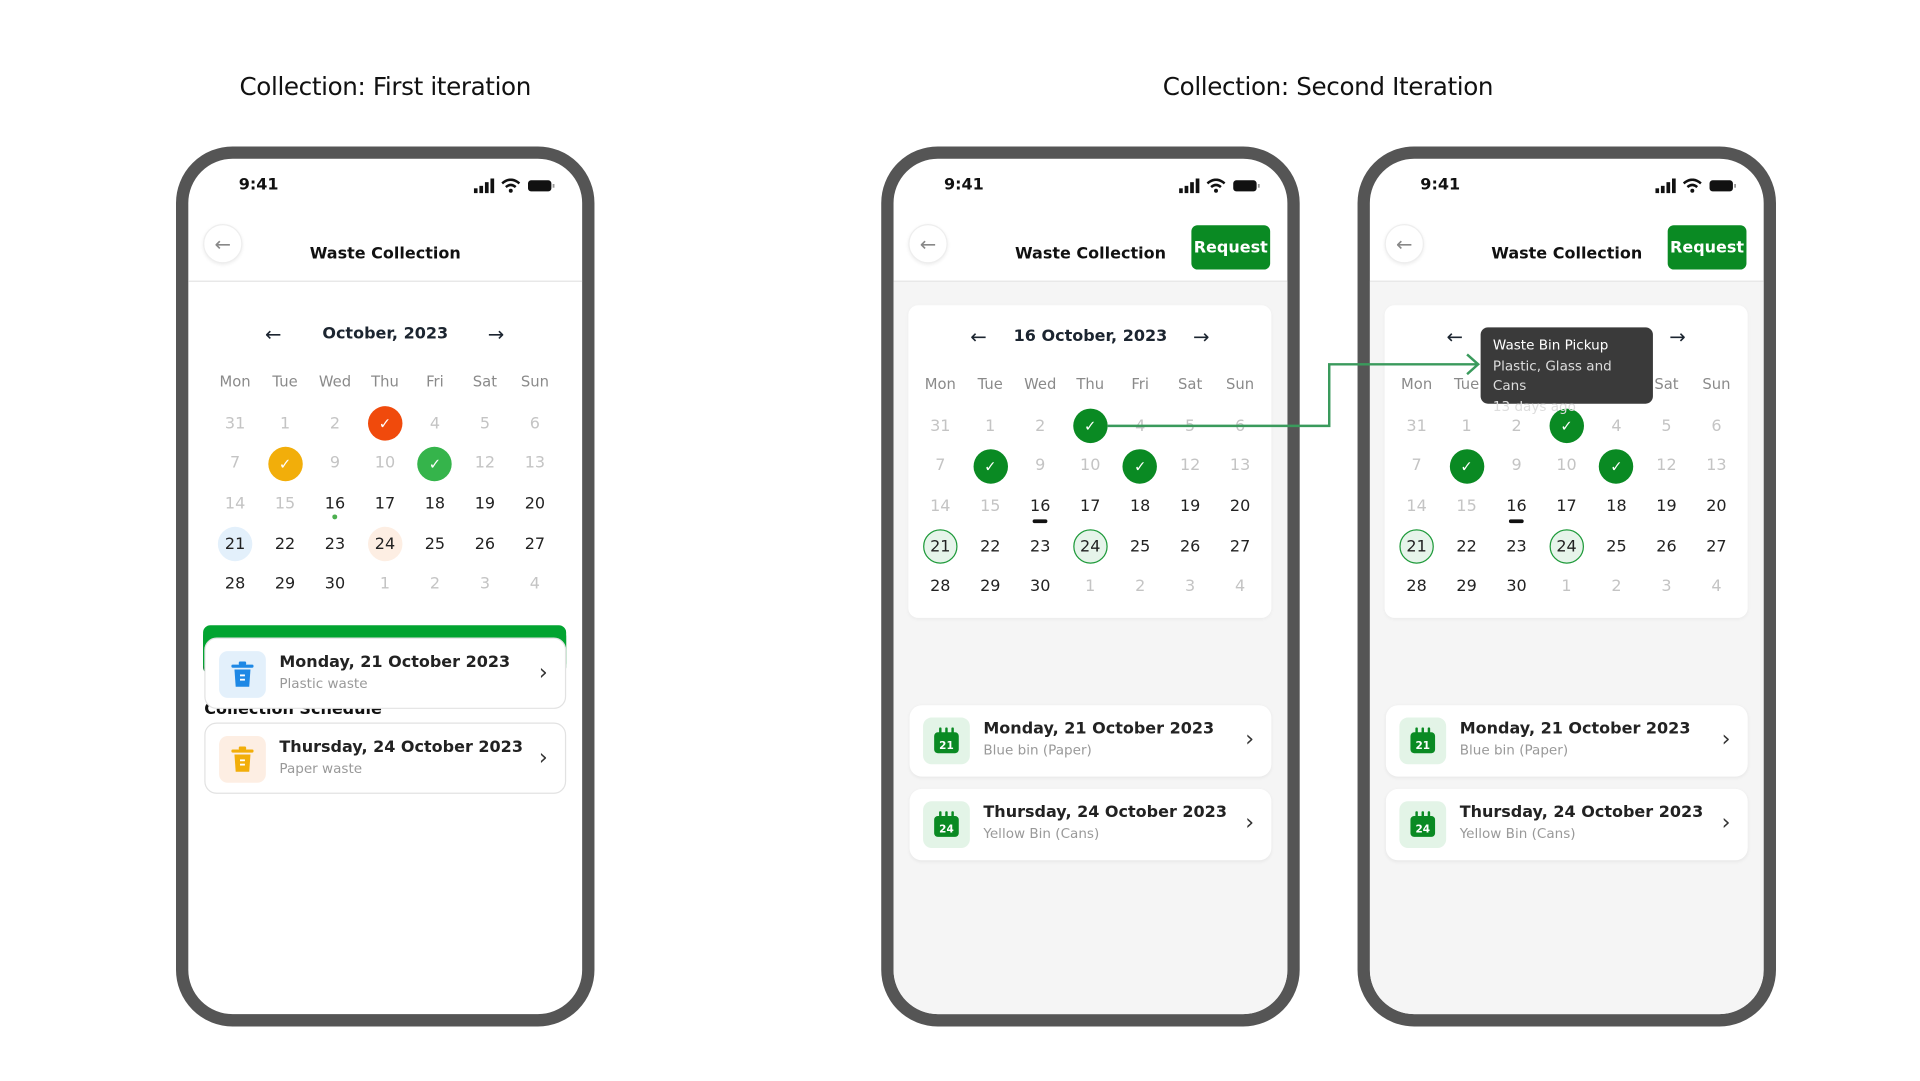  I want to click on tooltip-time: 13 days ago, so click(1534, 406).